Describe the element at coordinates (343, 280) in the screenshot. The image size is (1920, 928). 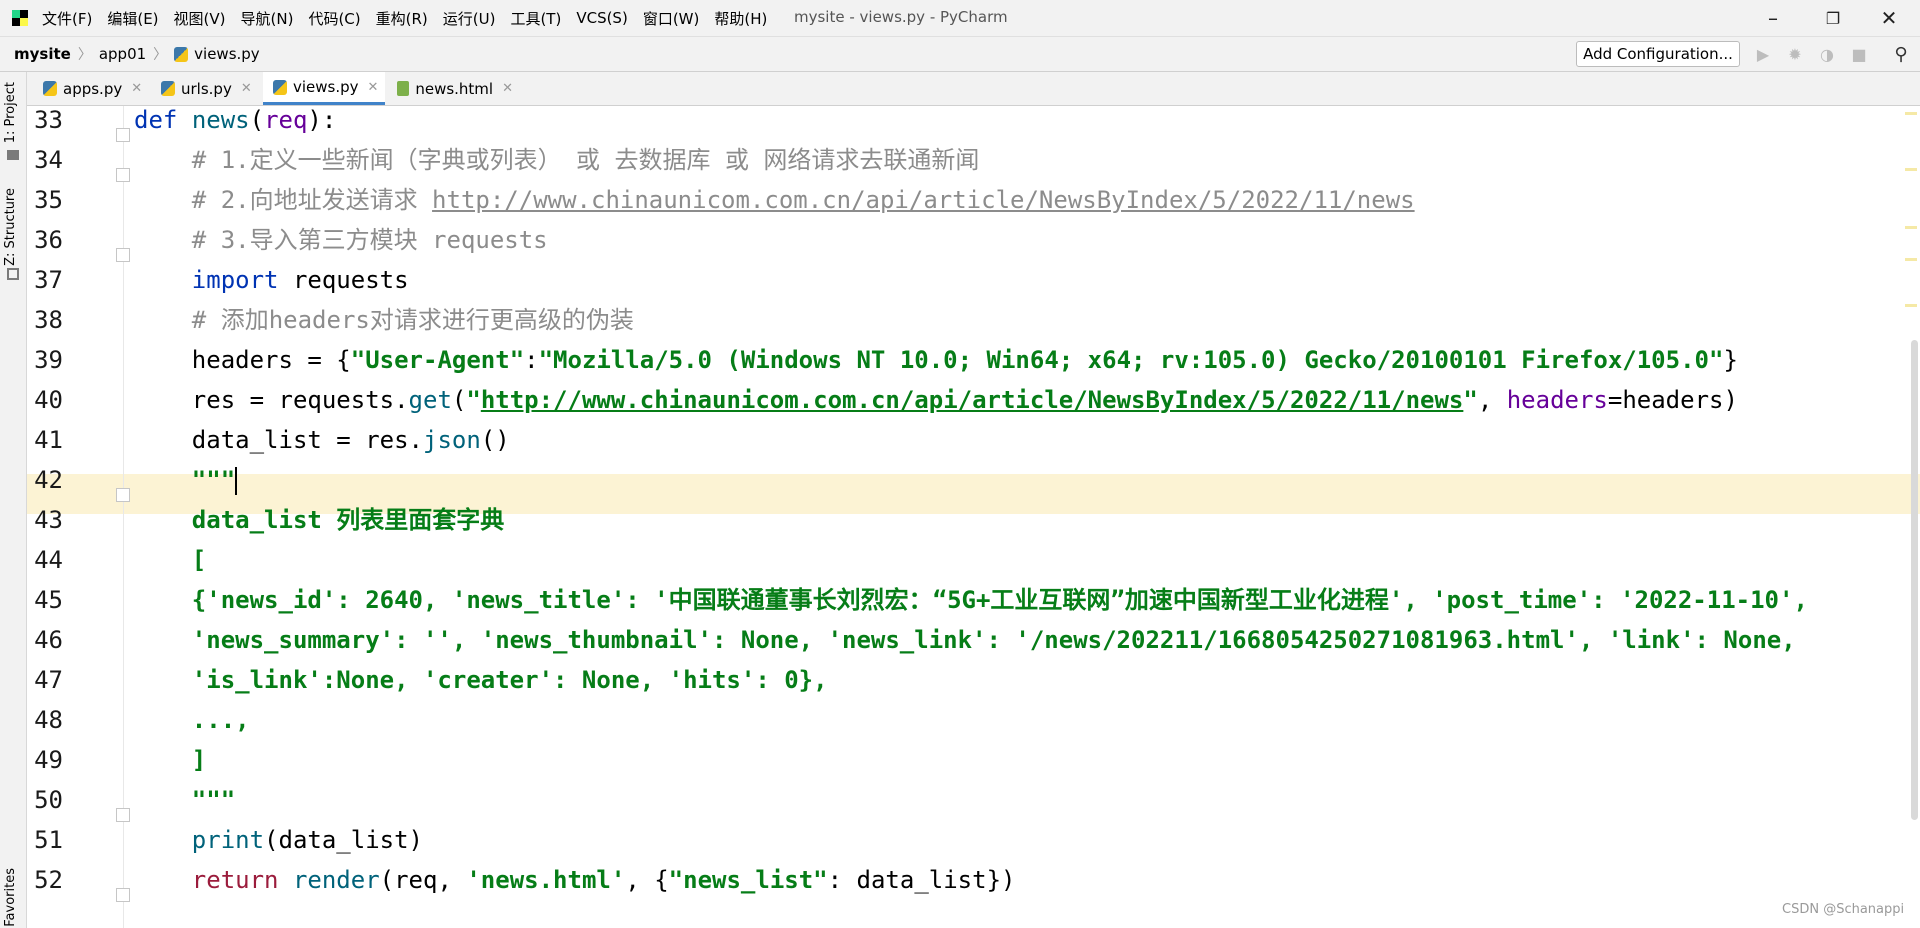
I see `code-token: requests` at that location.